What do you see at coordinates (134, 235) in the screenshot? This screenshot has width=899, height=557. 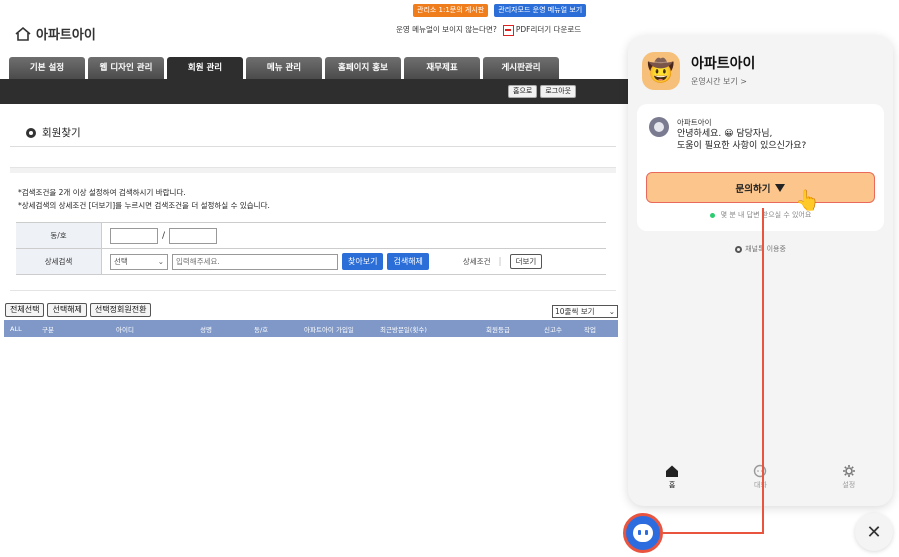 I see `dong-input` at bounding box center [134, 235].